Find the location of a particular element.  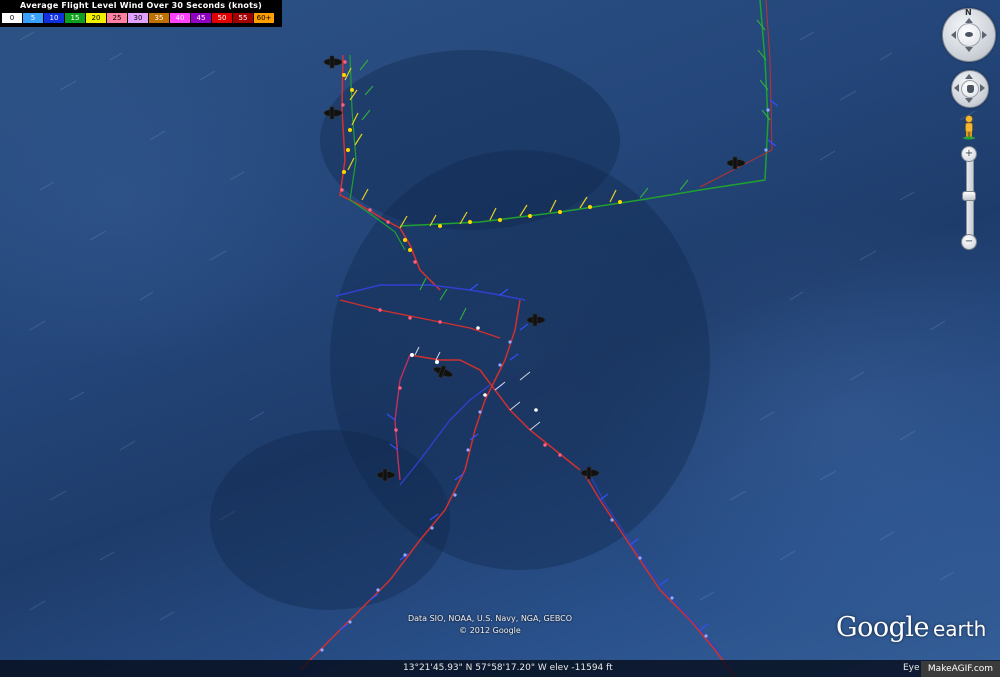

google-earth-logo: Google earth is located at coordinates (911, 627).